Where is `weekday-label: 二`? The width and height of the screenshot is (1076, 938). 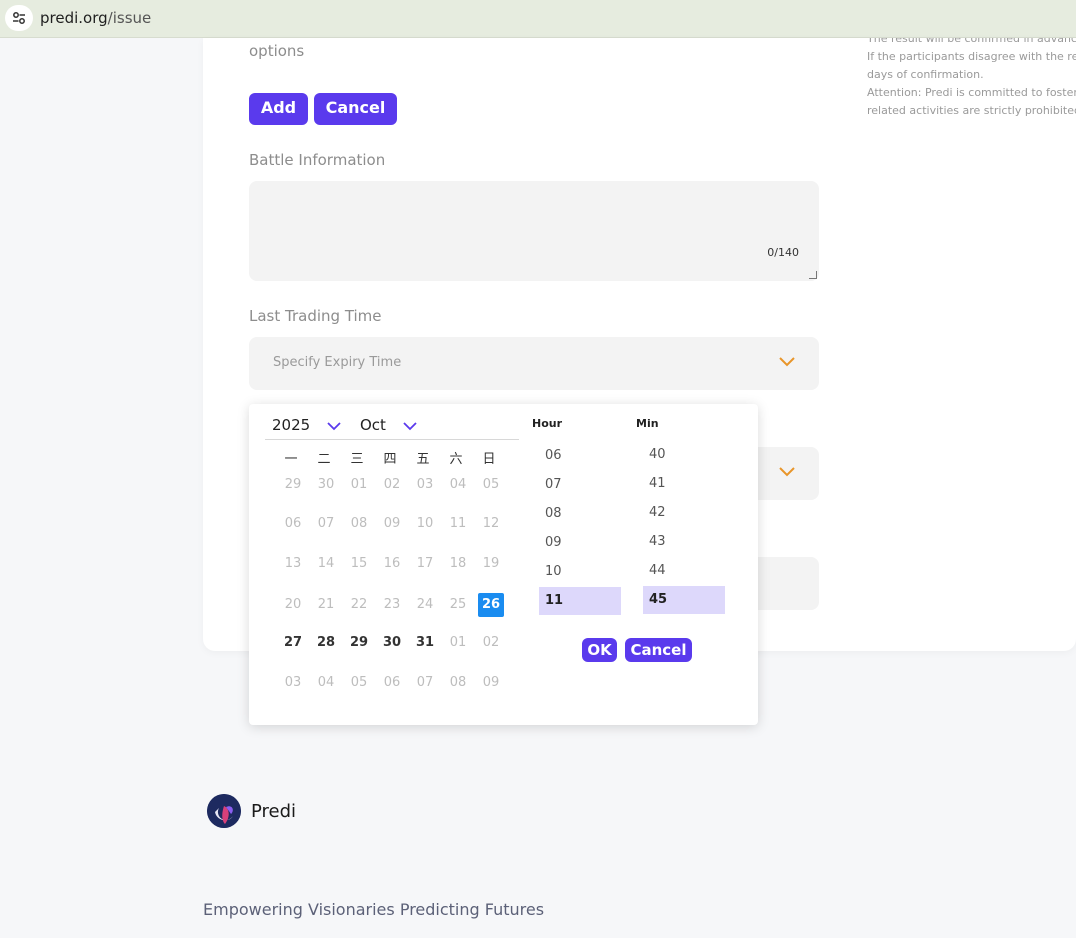 weekday-label: 二 is located at coordinates (324, 459).